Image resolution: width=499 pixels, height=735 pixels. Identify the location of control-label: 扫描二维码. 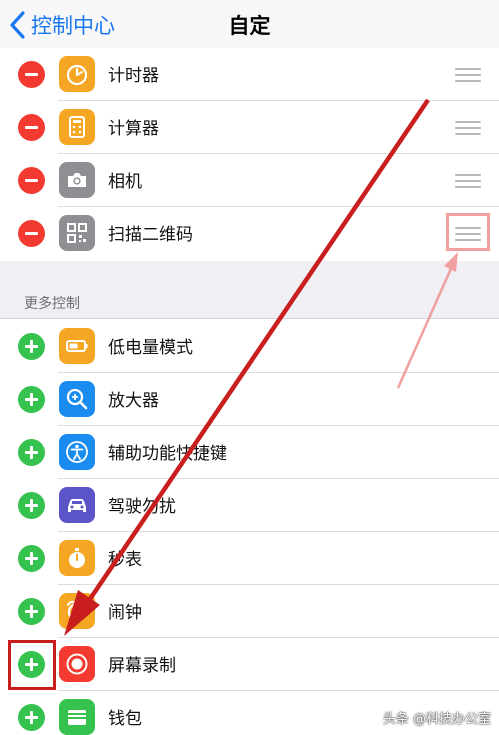
(150, 235).